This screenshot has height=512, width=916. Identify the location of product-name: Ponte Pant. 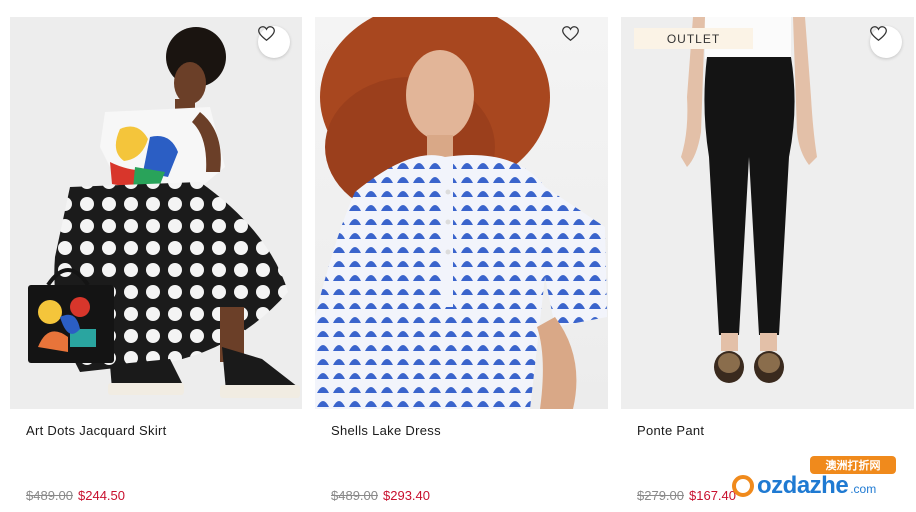
(670, 430).